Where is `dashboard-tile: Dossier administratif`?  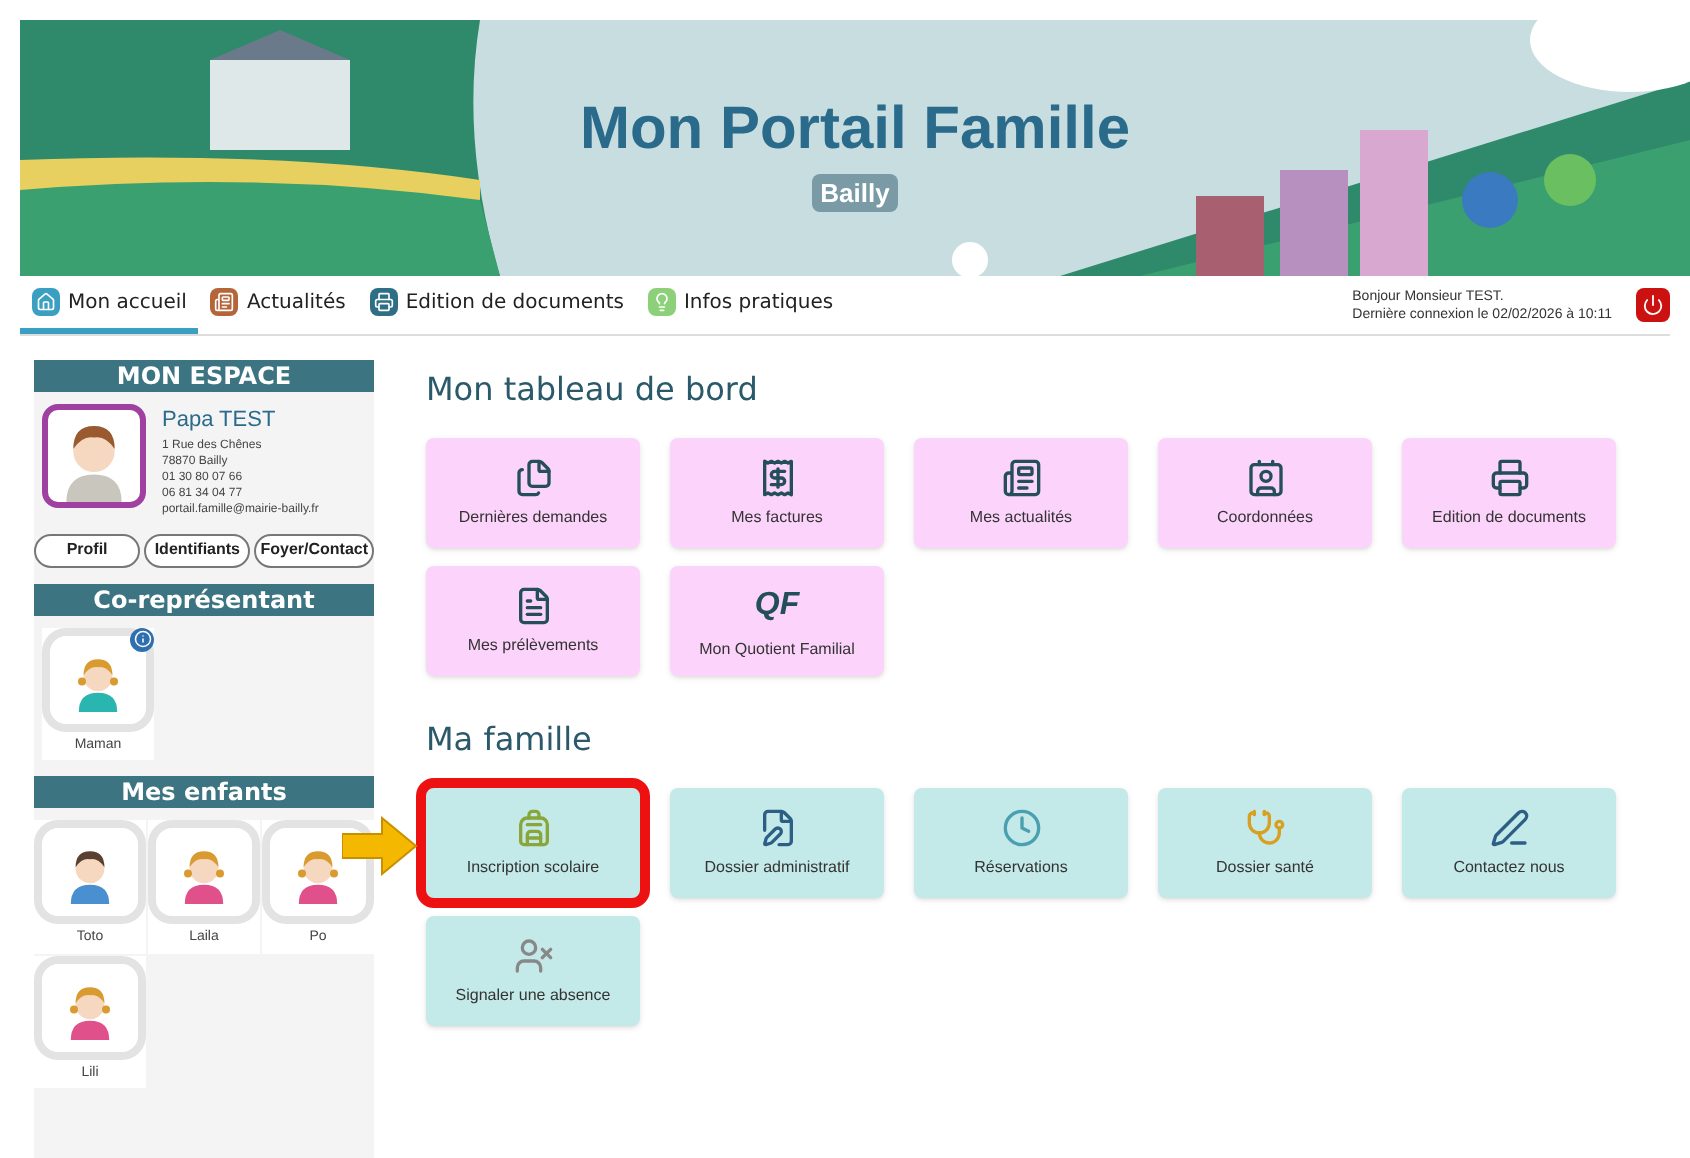
dashboard-tile: Dossier administratif is located at coordinates (777, 843).